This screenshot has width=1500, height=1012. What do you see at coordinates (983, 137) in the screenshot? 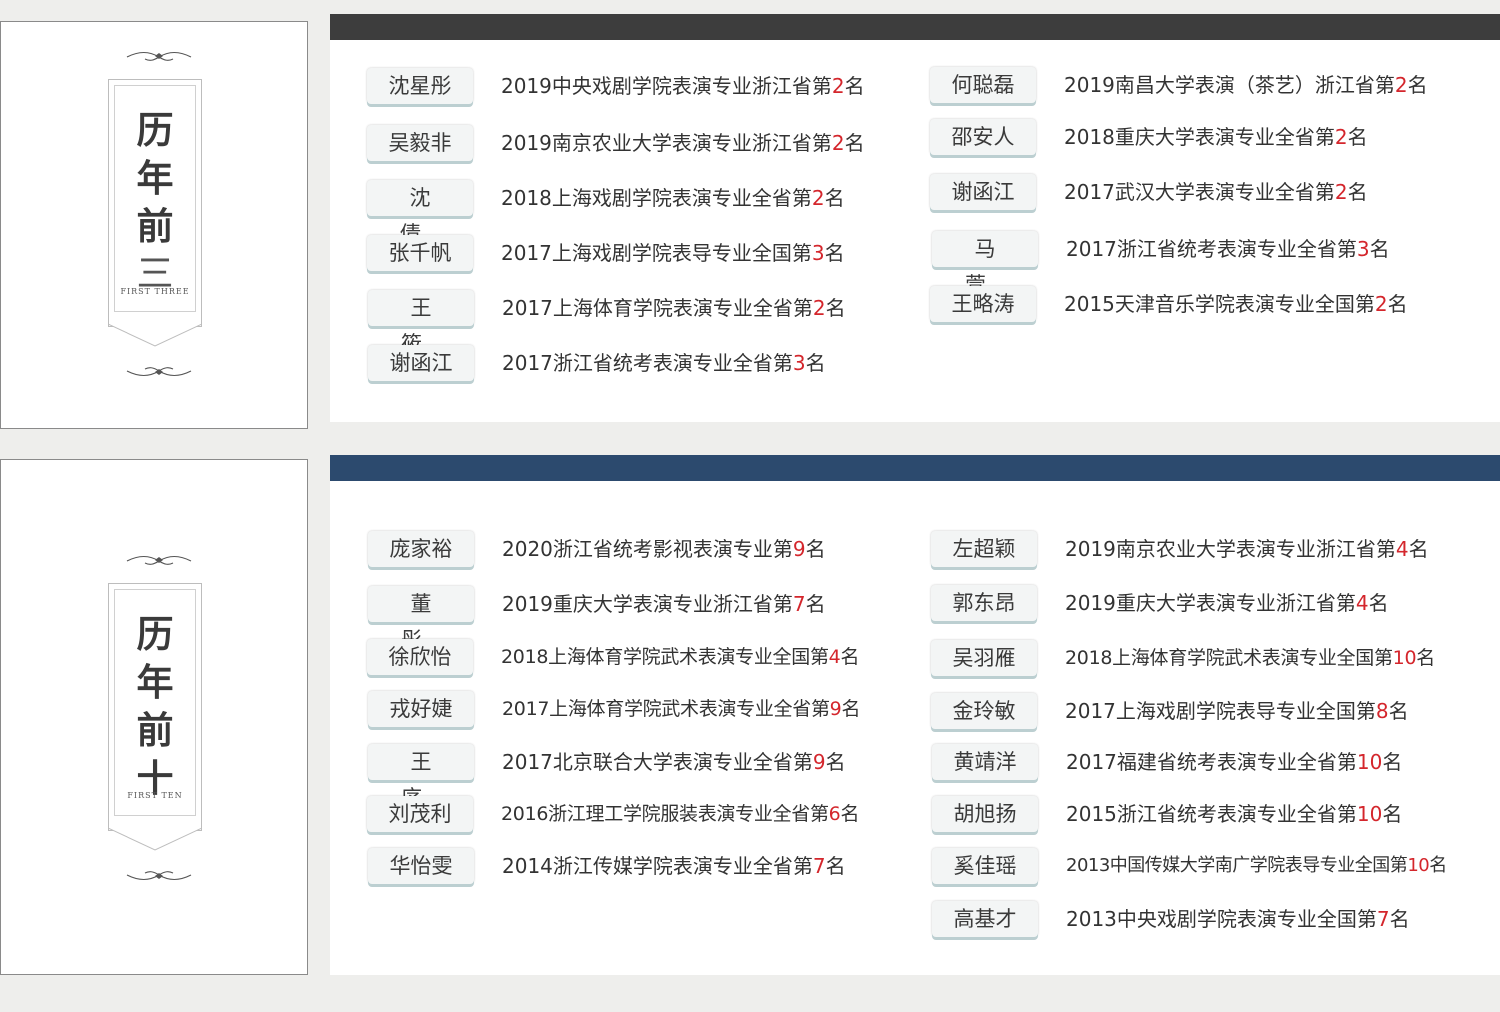
I see `student-name-button: 邵安人` at bounding box center [983, 137].